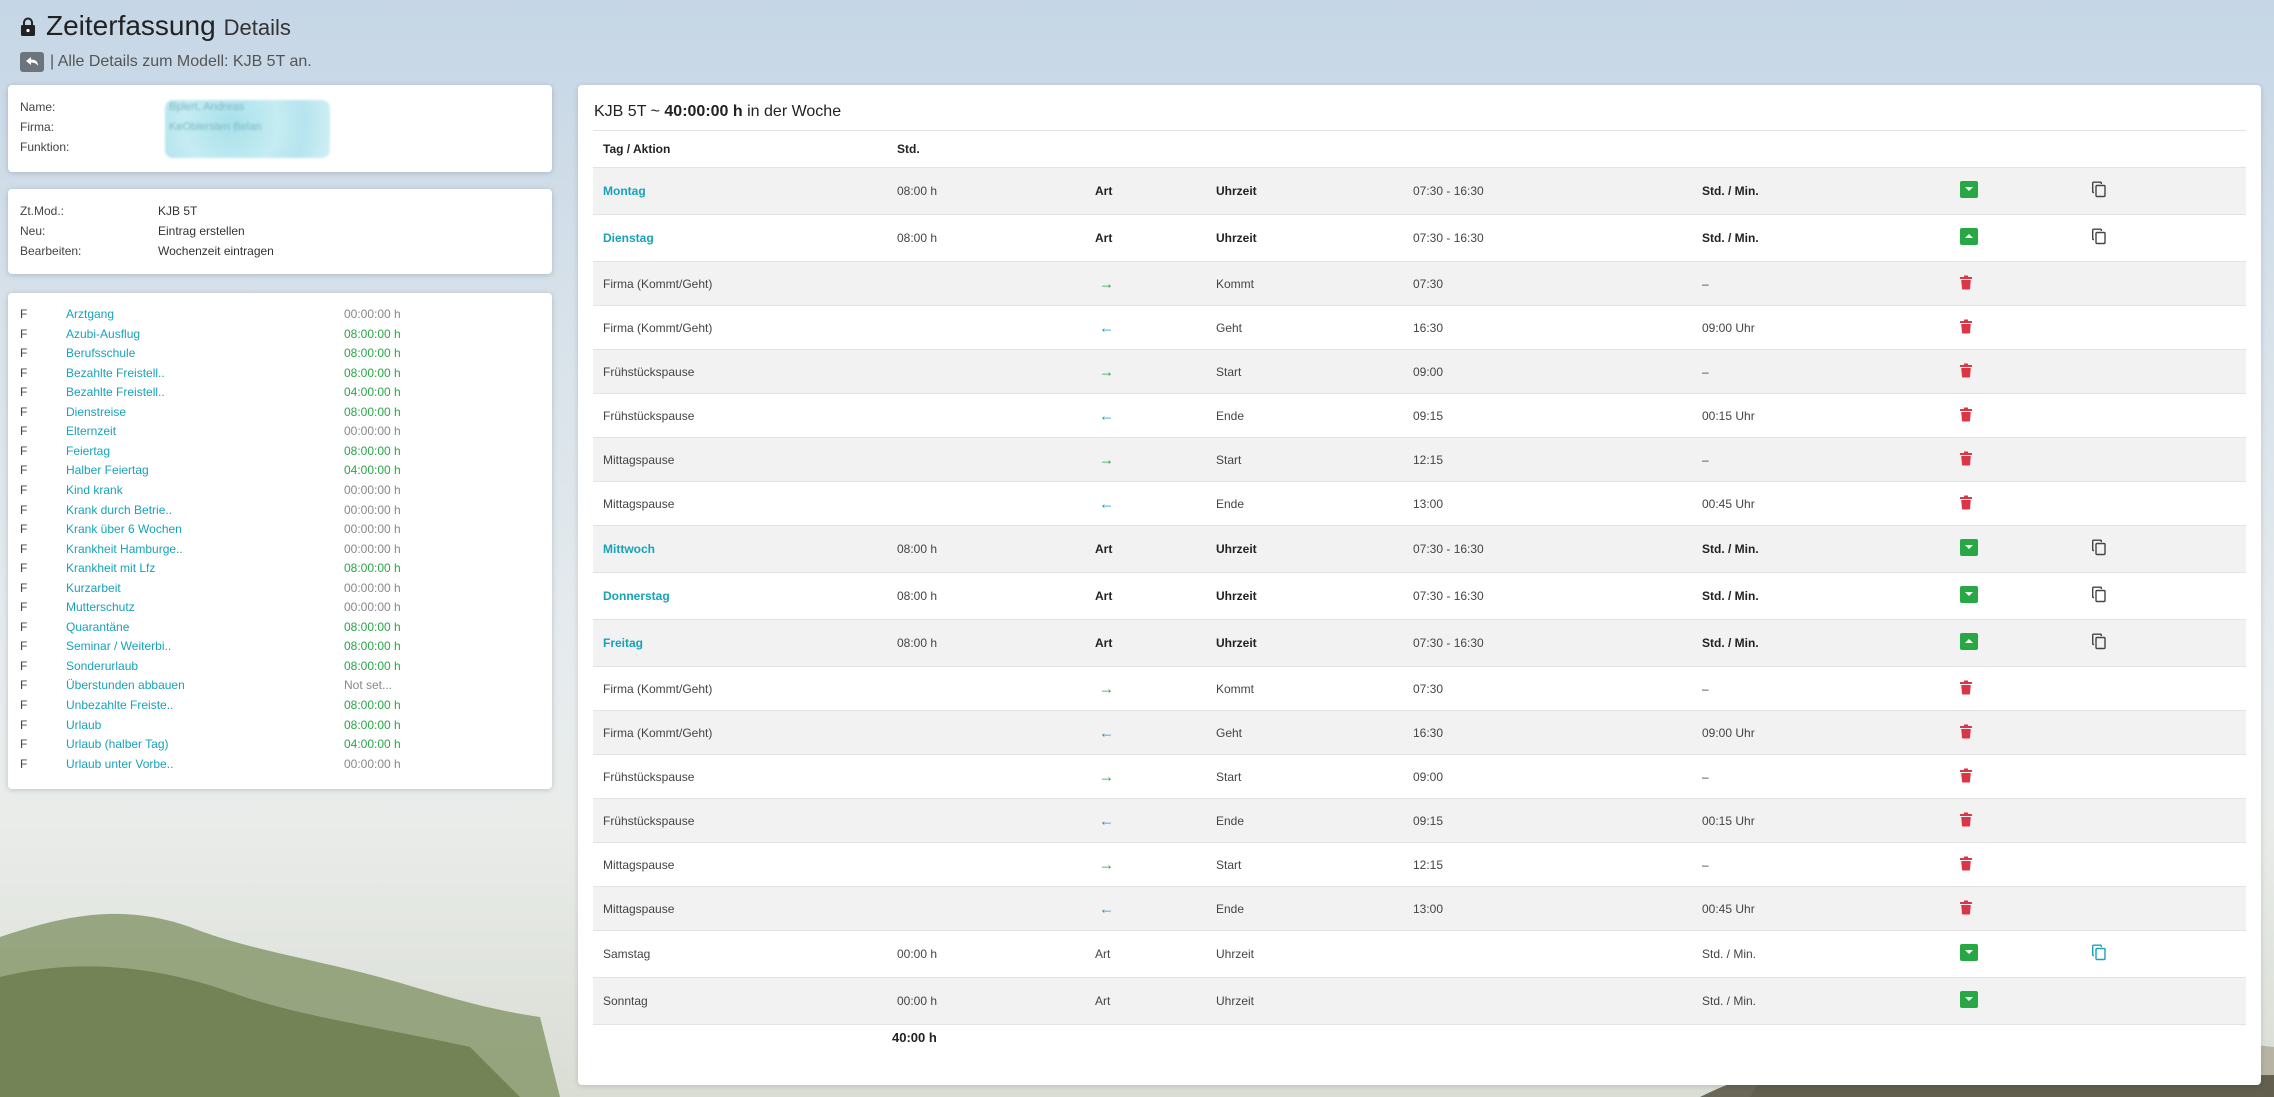 This screenshot has width=2274, height=1097. What do you see at coordinates (1428, 503) in the screenshot?
I see `entry-time: 13:00` at bounding box center [1428, 503].